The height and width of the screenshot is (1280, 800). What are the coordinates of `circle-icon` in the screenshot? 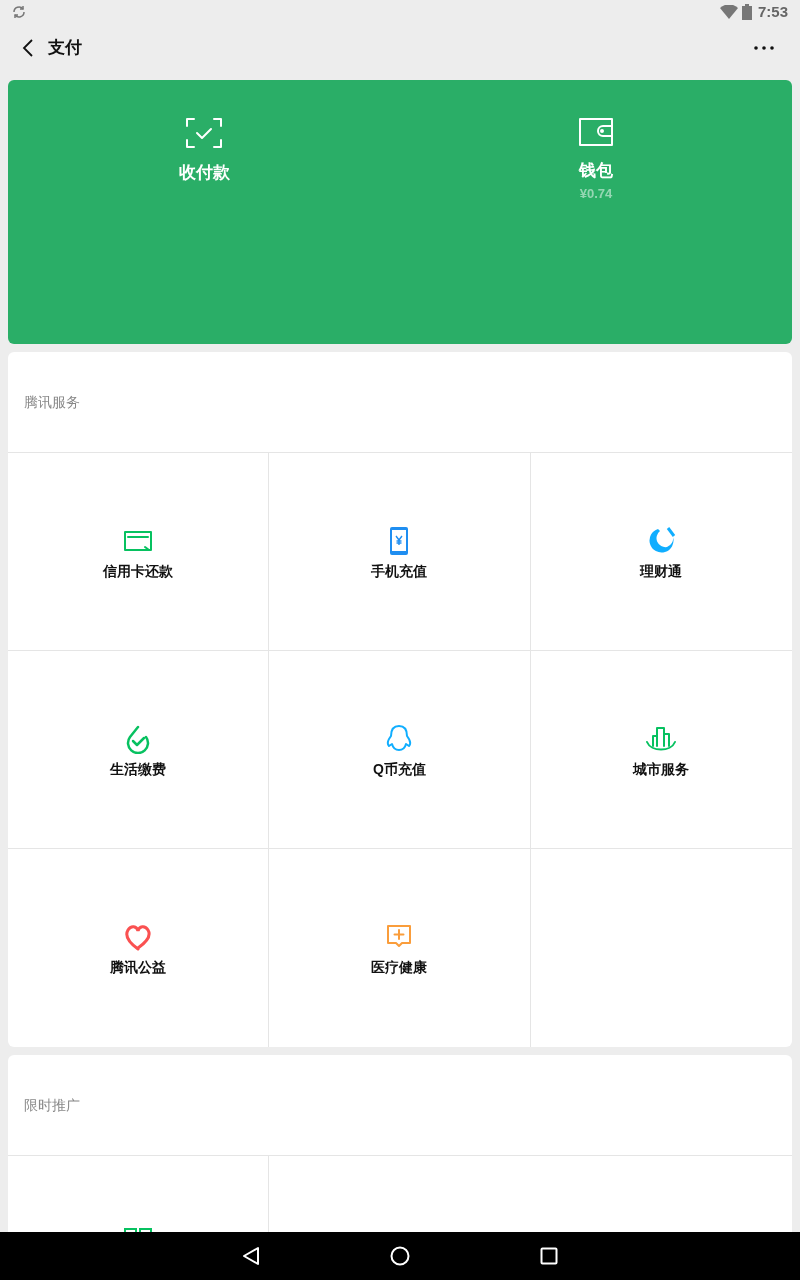 It's located at (400, 1256).